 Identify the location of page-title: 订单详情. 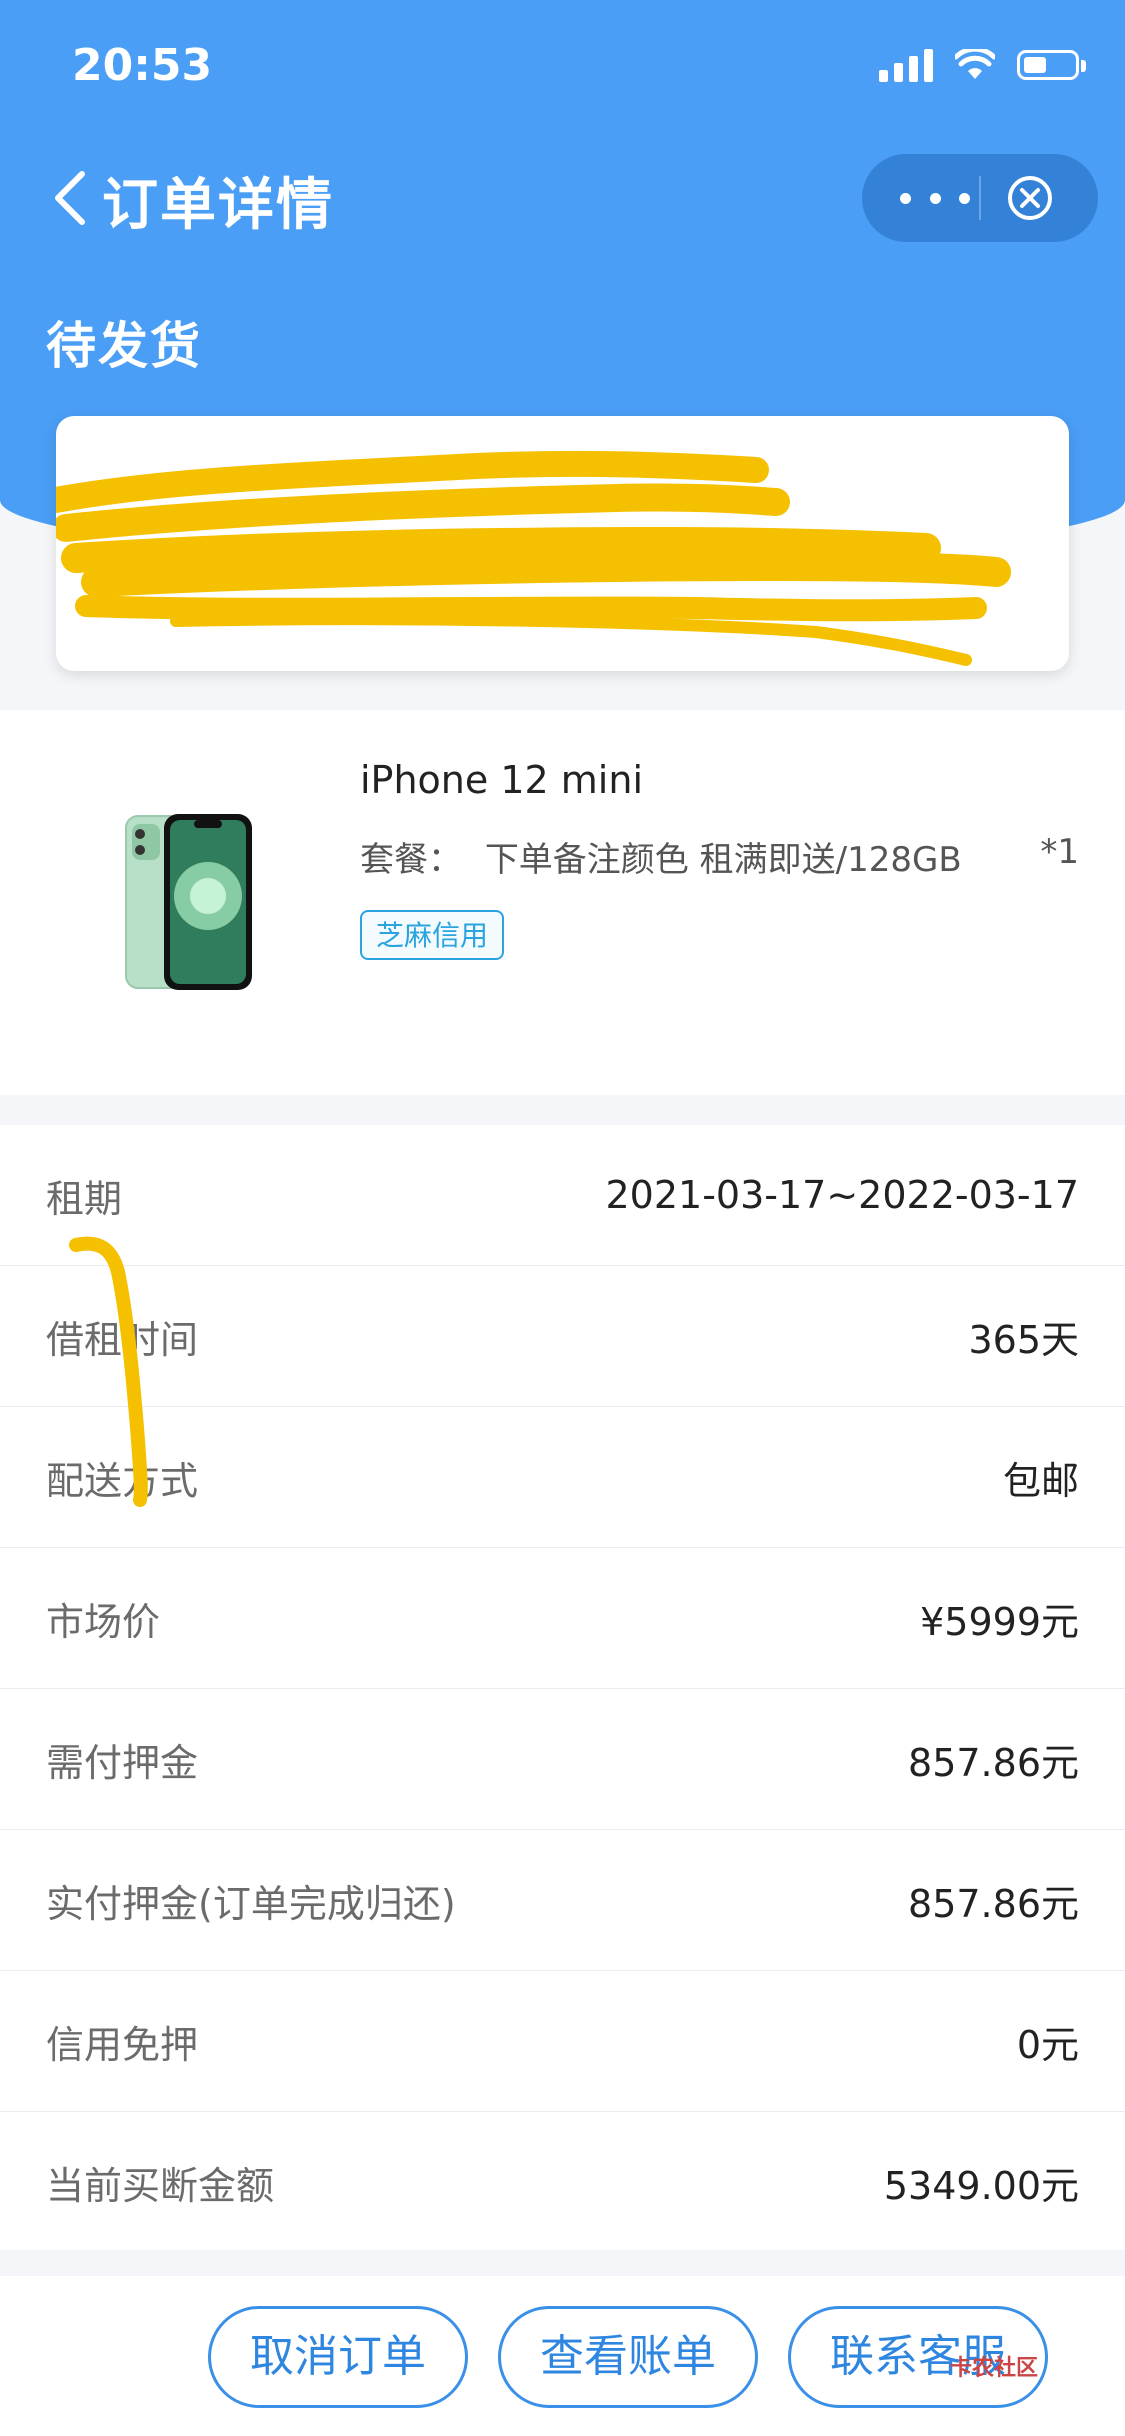
(218, 205).